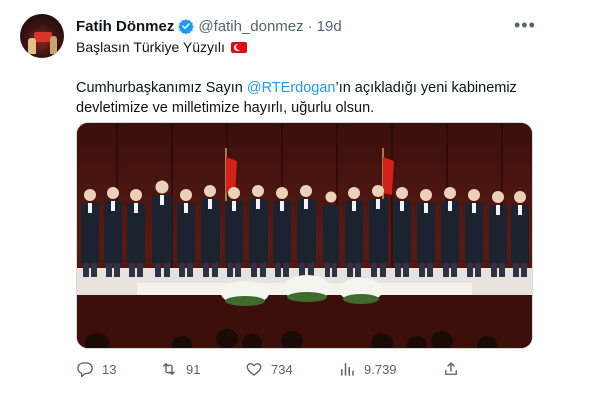  I want to click on tweet-header: Fatih Dönmez @fatih_donmez · 19d, so click(209, 26).